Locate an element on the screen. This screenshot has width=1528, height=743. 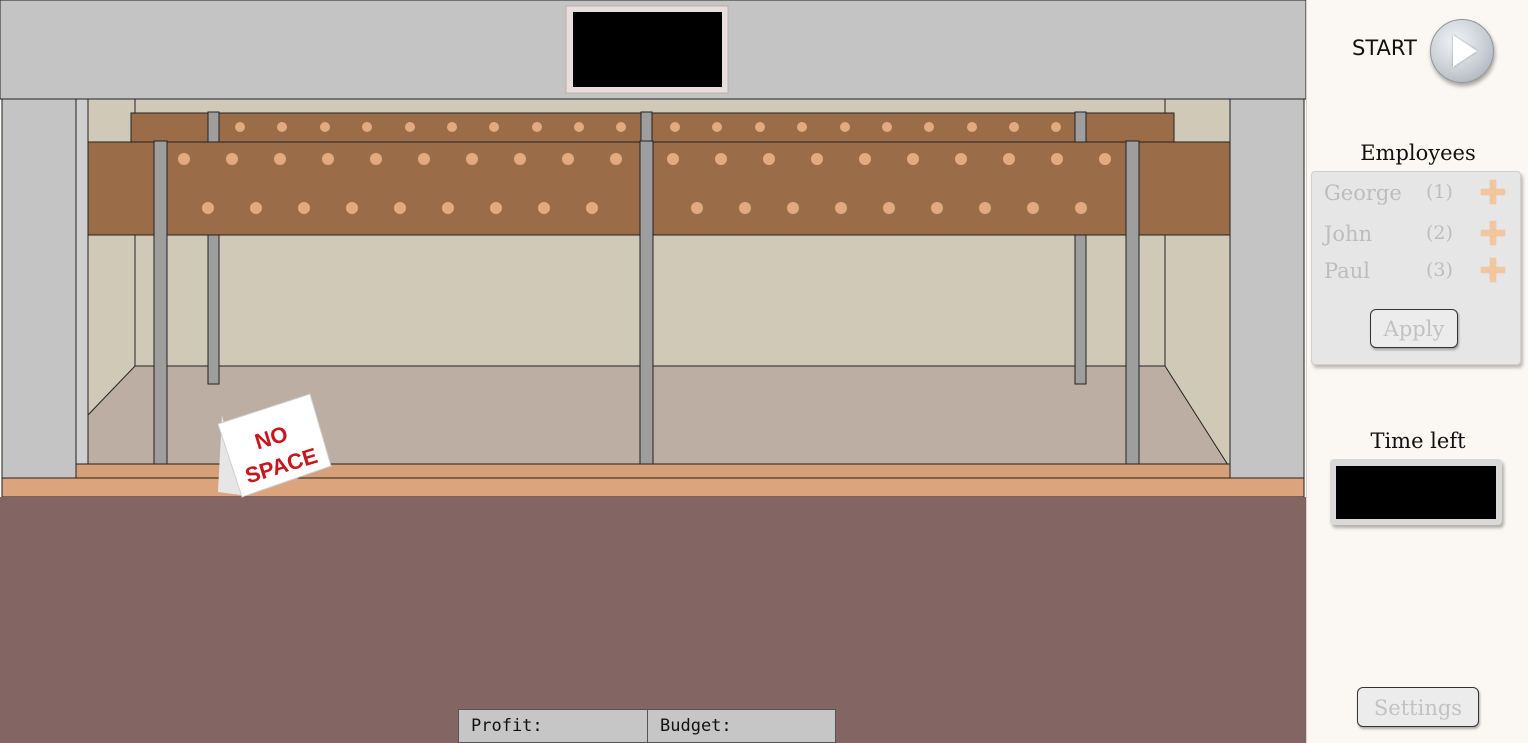
front-post-left is located at coordinates (160, 302).